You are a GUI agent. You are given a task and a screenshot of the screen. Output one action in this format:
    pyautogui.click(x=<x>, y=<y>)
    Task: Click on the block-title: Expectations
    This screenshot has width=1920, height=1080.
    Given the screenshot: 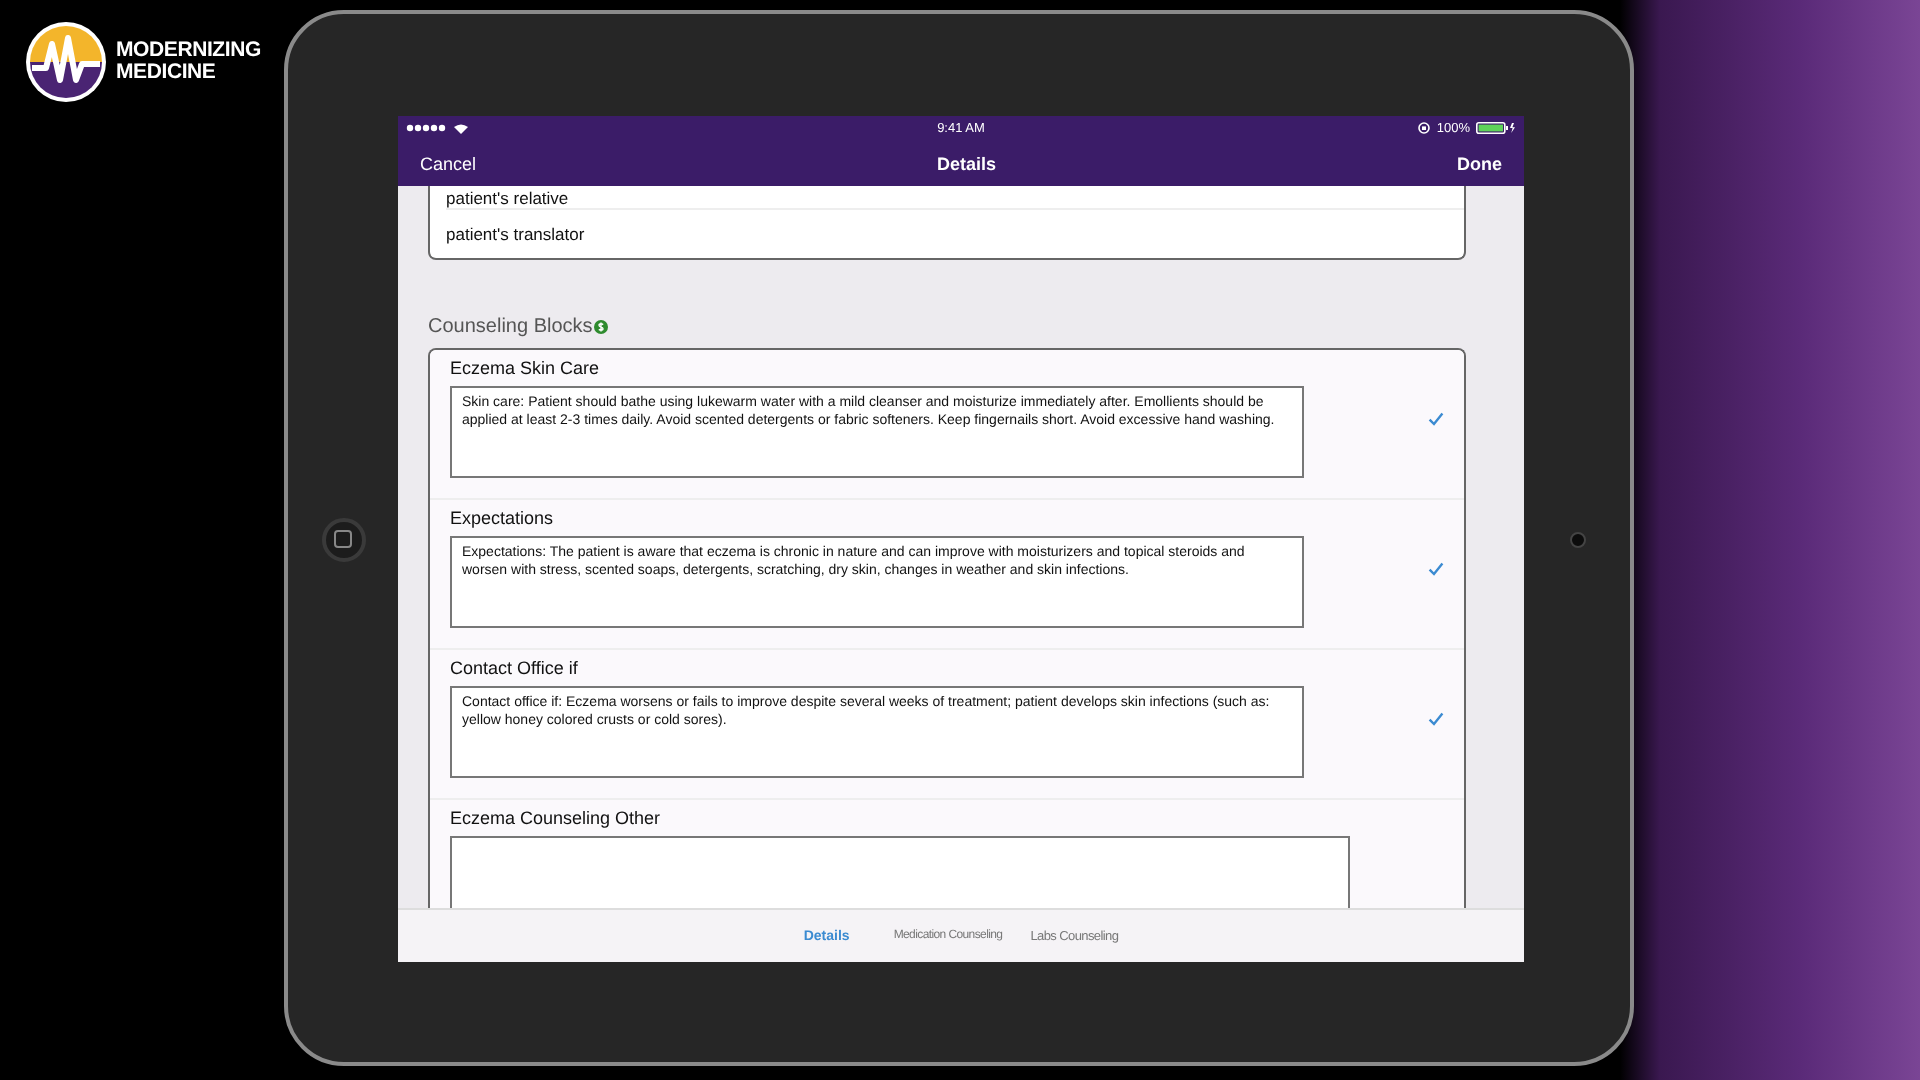 What is the action you would take?
    pyautogui.click(x=503, y=518)
    